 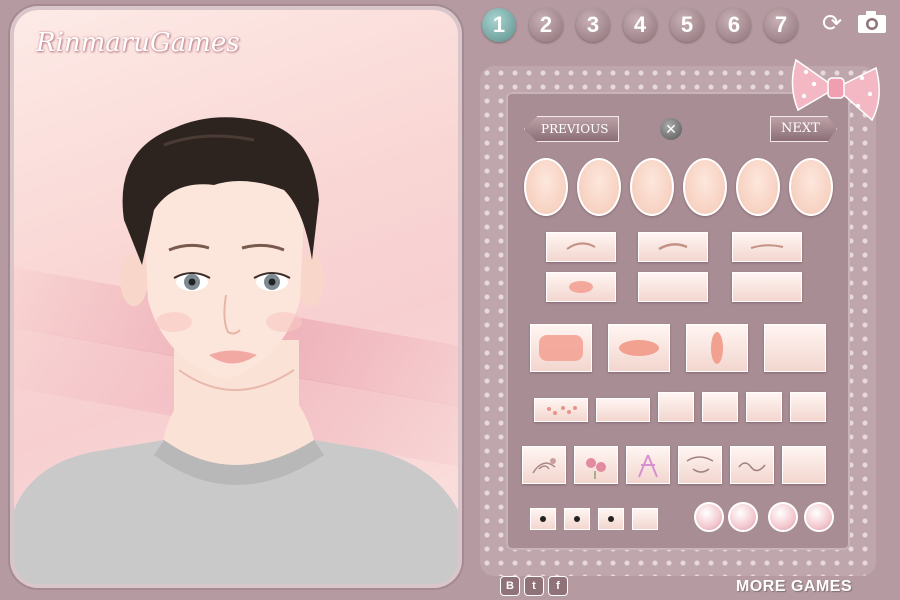 I want to click on freckles-option, so click(x=561, y=410).